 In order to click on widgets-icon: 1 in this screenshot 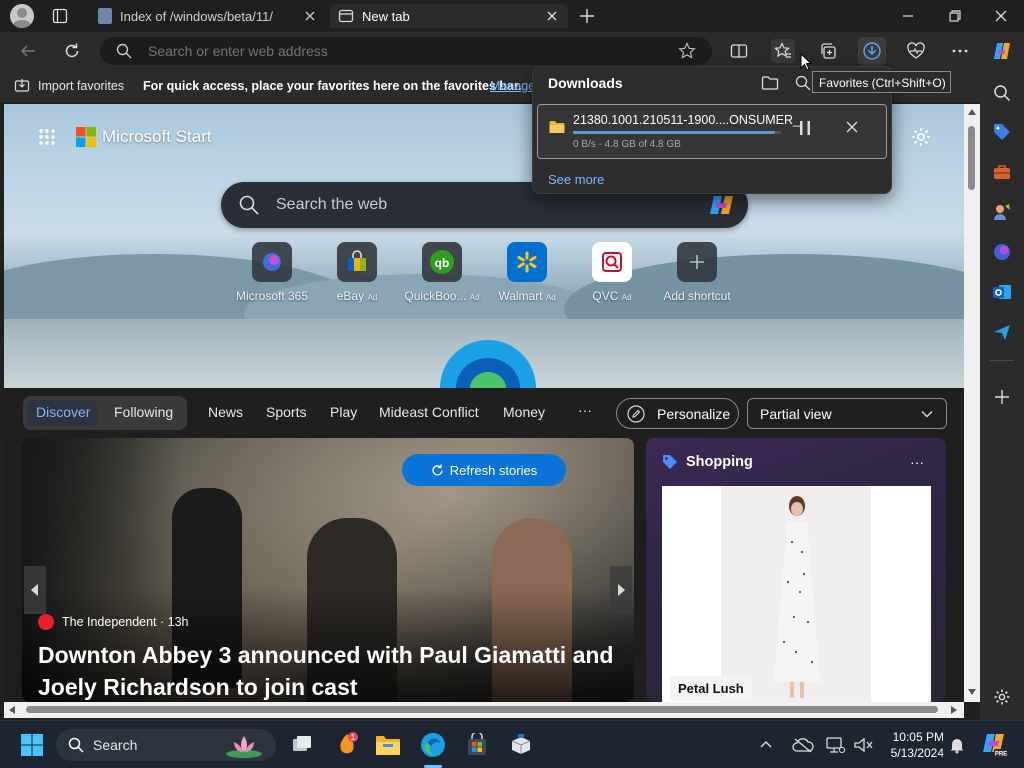, I will do `click(347, 745)`.